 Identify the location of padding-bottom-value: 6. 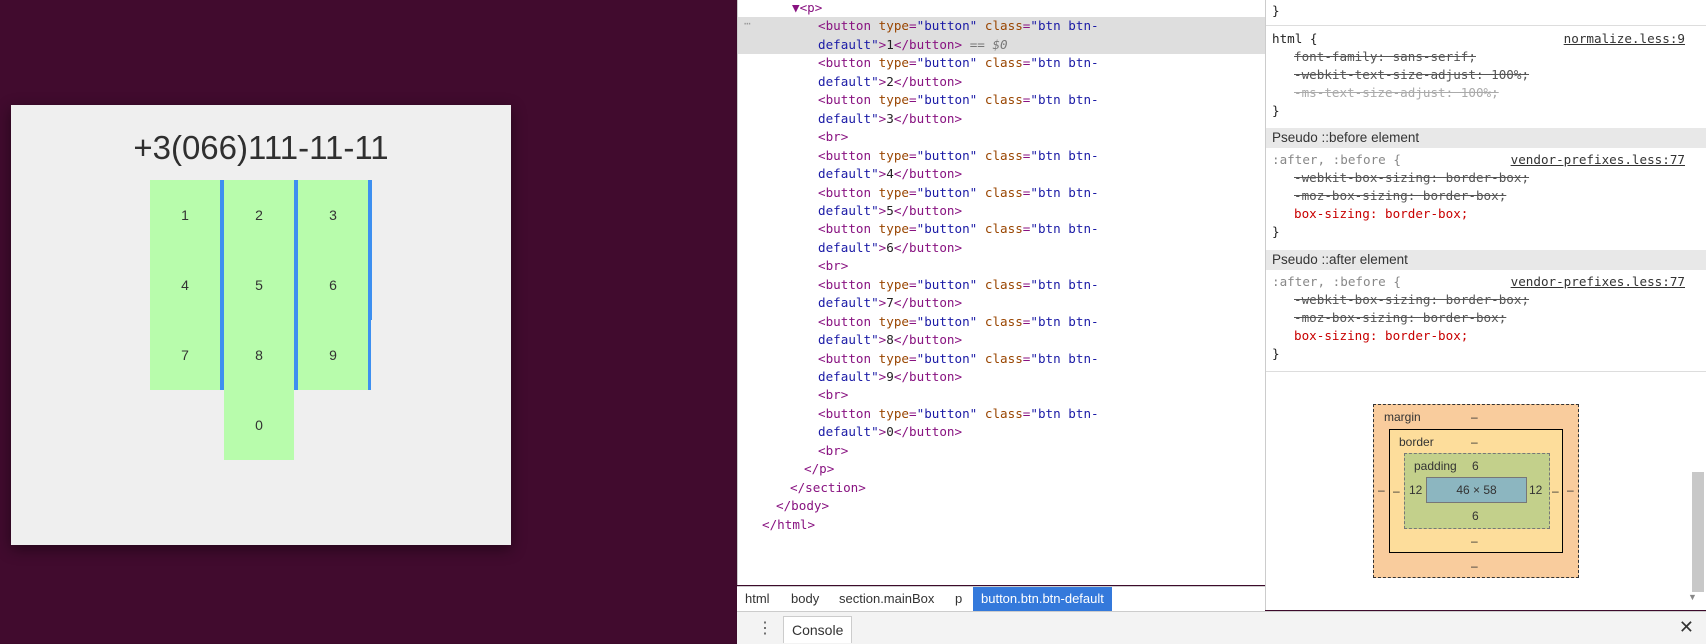
(1475, 516).